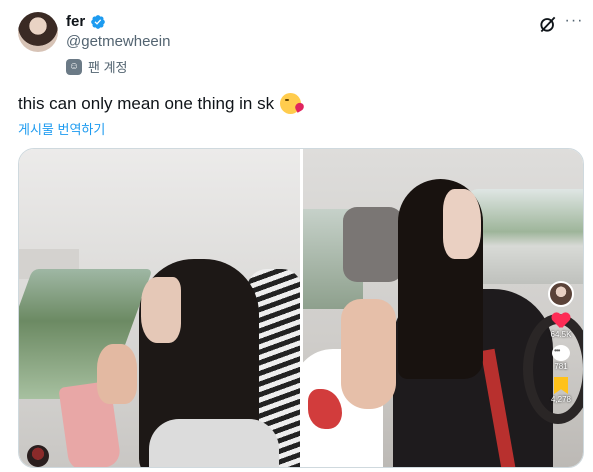 Image resolution: width=593 pixels, height=472 pixels. I want to click on seat-headrest, so click(372, 244).